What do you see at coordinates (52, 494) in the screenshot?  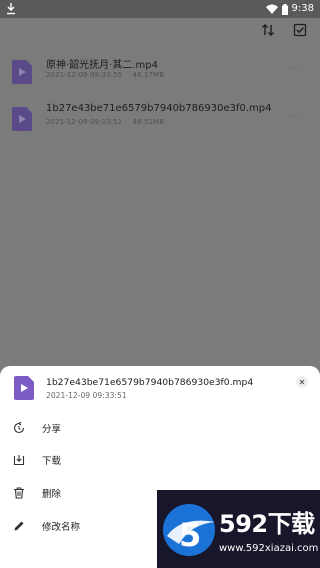 I see `menu-label: 删除` at bounding box center [52, 494].